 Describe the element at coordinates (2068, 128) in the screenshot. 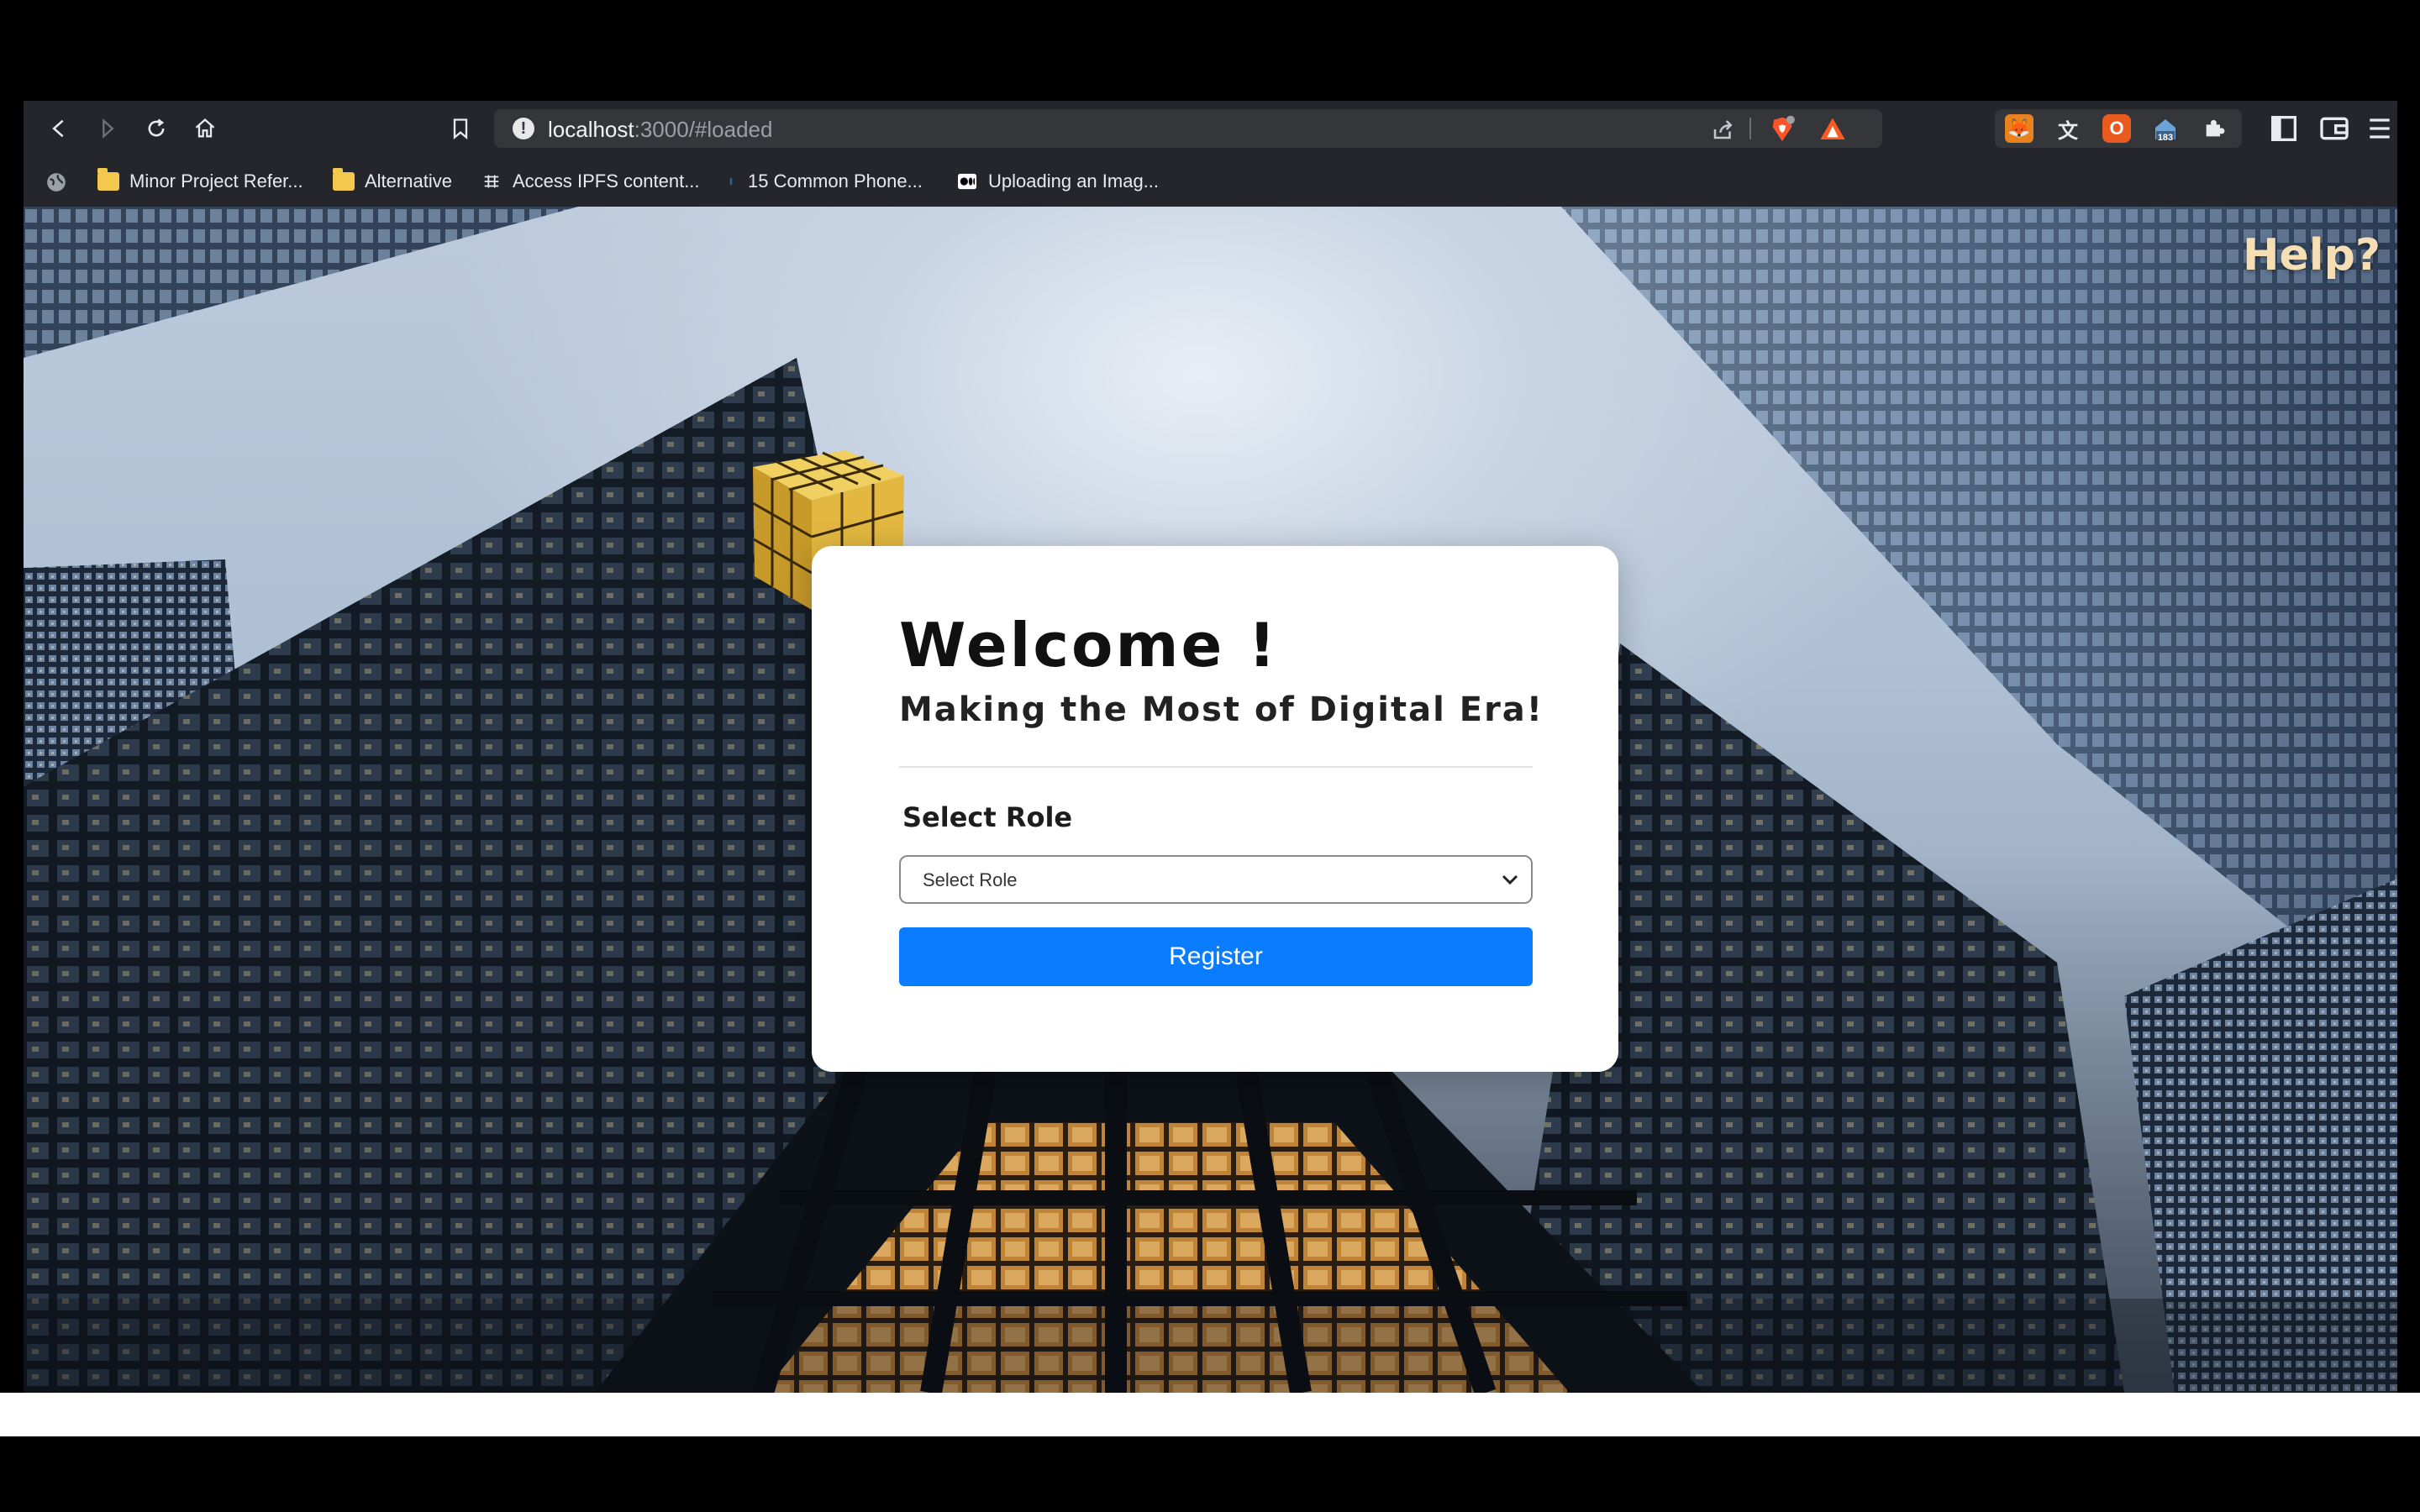

I see `translate-extension-icon: 文` at that location.